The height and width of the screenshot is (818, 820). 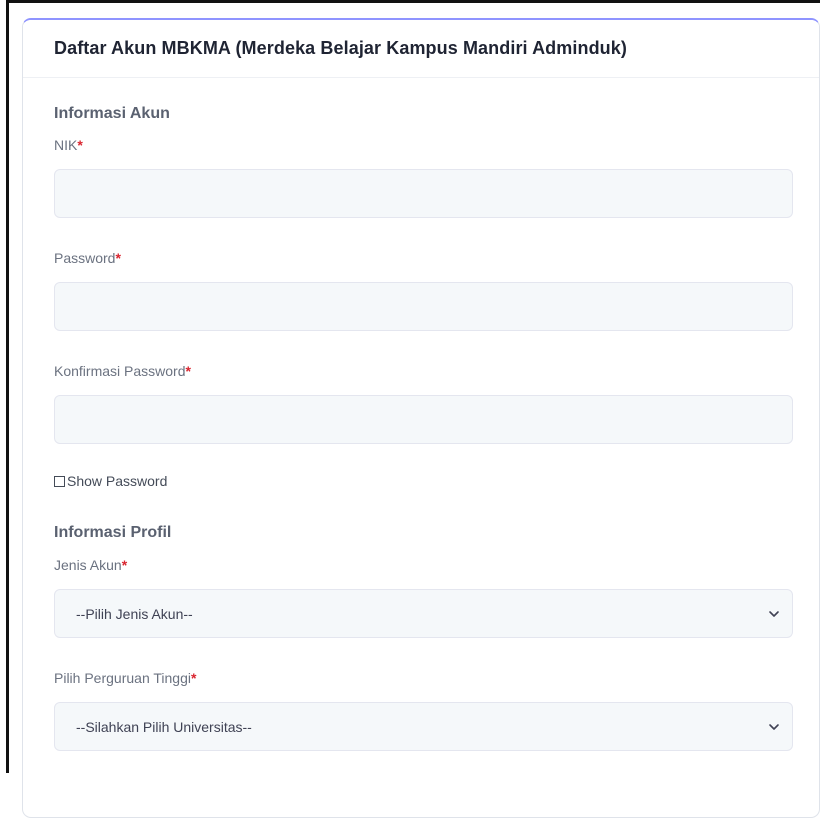 I want to click on university-select: --Silahkan Pilih Universitas--, so click(x=423, y=726).